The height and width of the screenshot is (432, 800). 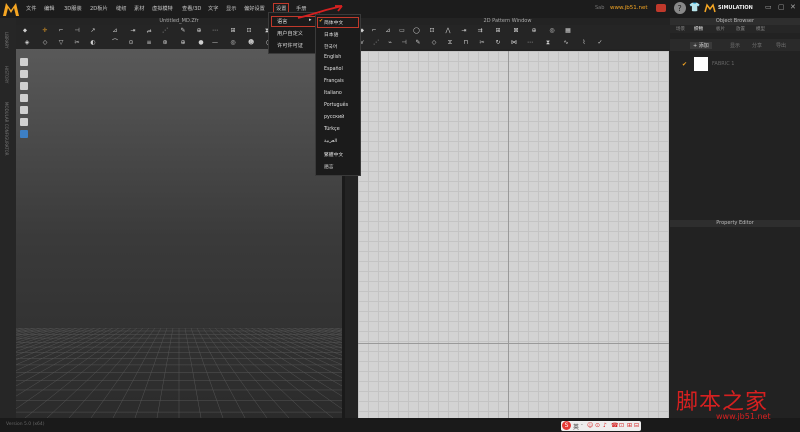 What do you see at coordinates (251, 43) in the screenshot?
I see `glyph-icon: ☻` at bounding box center [251, 43].